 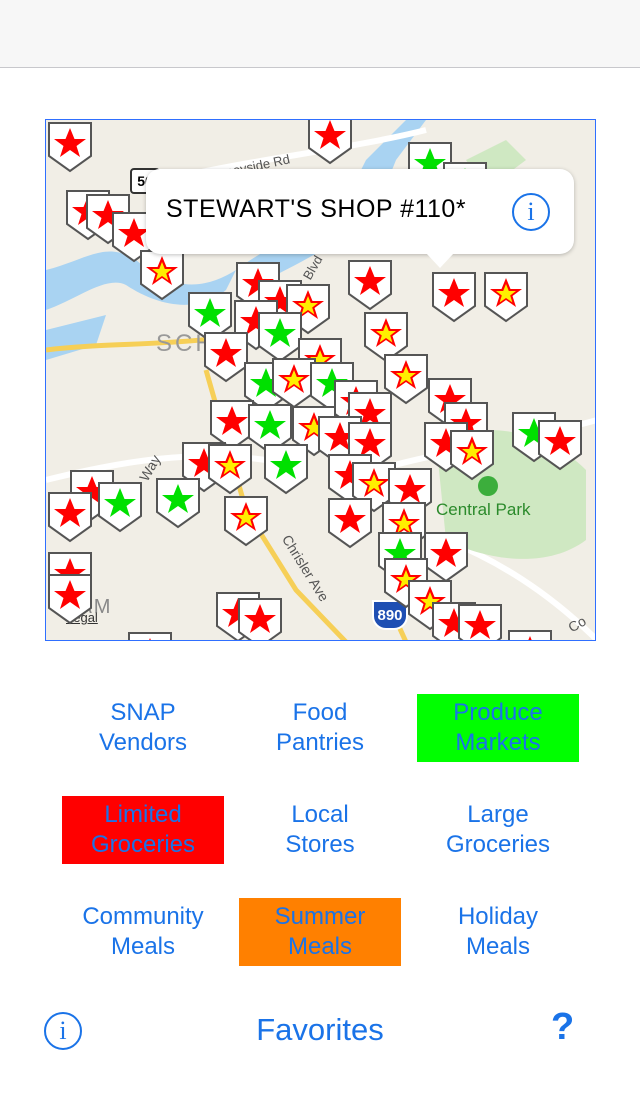 What do you see at coordinates (320, 1030) in the screenshot?
I see `favorites-button: Favorites` at bounding box center [320, 1030].